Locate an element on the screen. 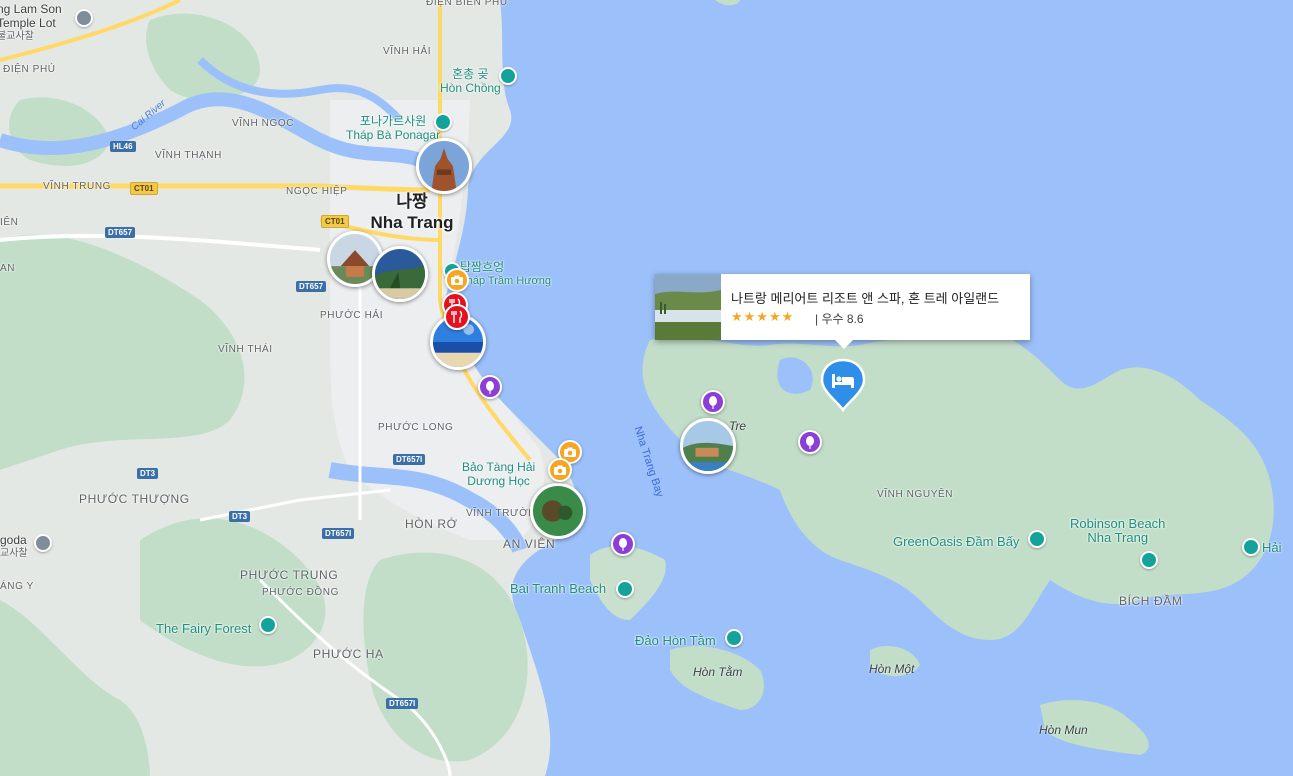 This screenshot has width=1293, height=776. photo-marker-hon-tre is located at coordinates (708, 446).